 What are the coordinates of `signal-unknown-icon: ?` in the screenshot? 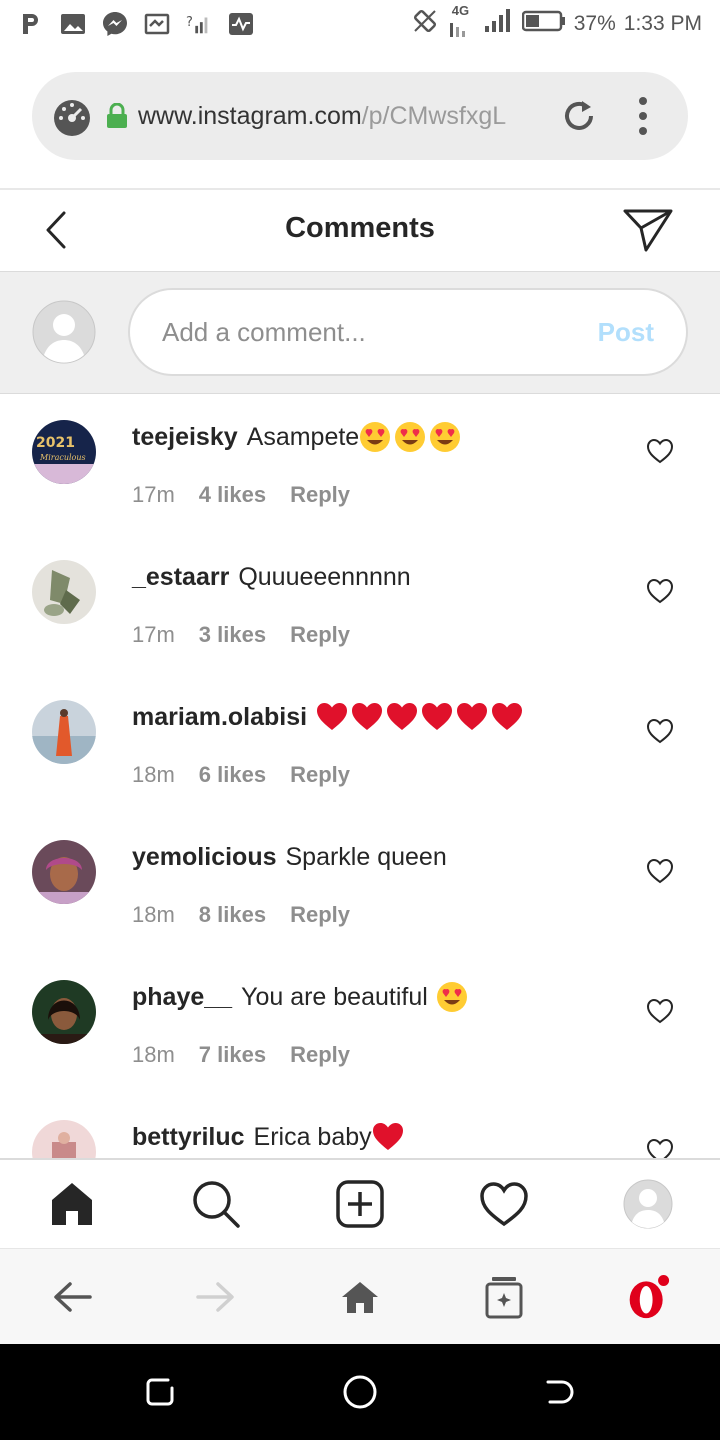 It's located at (199, 24).